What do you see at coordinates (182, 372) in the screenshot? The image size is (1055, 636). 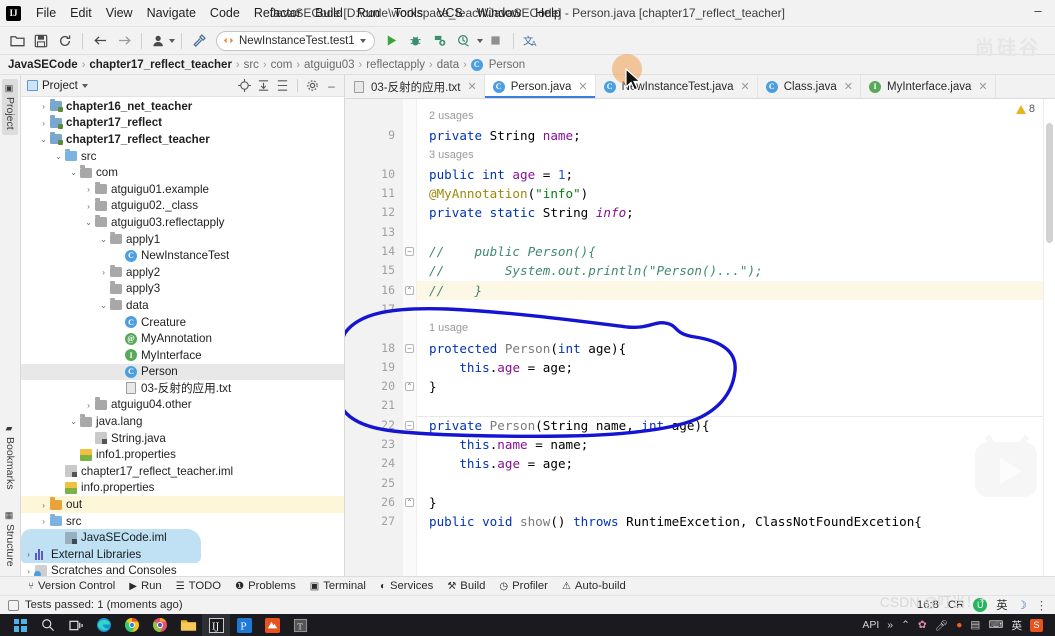 I see `tree-item-person: C Person` at bounding box center [182, 372].